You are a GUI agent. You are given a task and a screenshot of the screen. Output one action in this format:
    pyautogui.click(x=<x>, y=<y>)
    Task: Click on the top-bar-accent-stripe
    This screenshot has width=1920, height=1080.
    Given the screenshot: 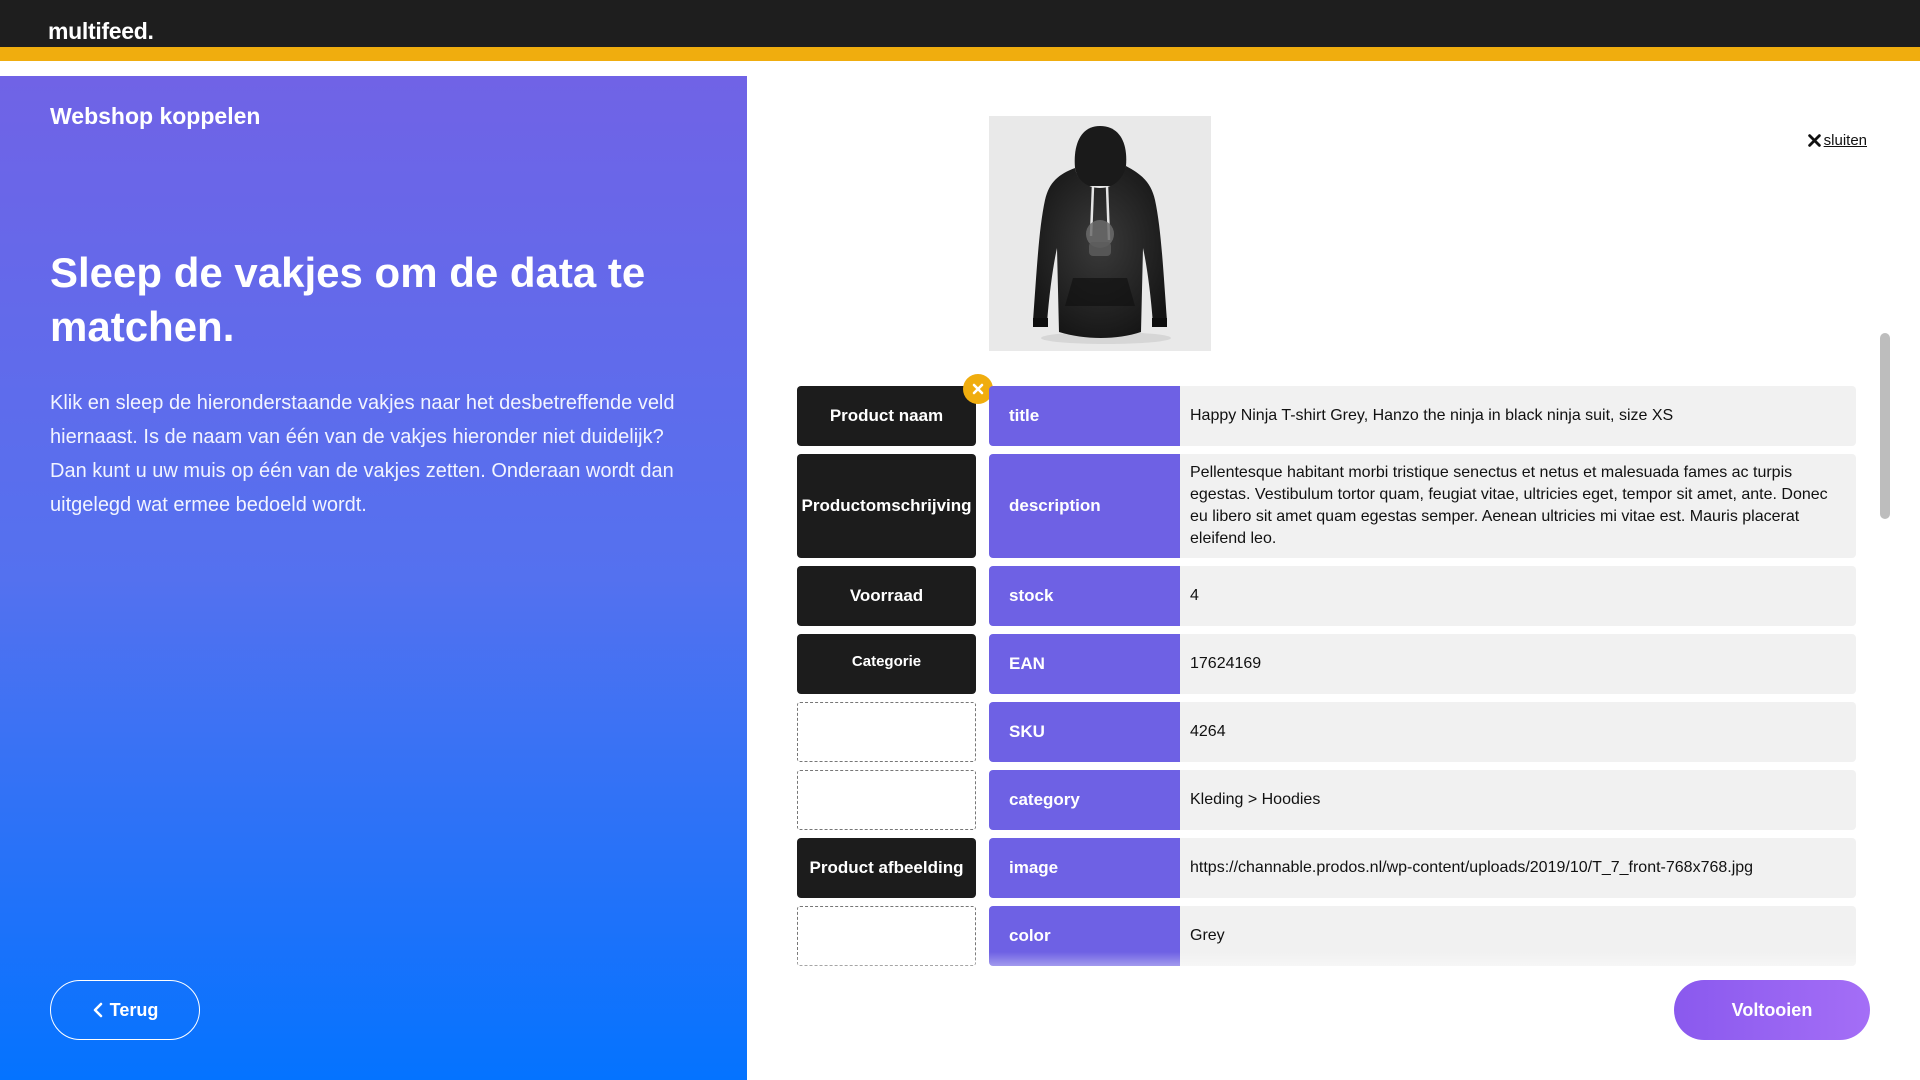 What is the action you would take?
    pyautogui.click(x=960, y=54)
    